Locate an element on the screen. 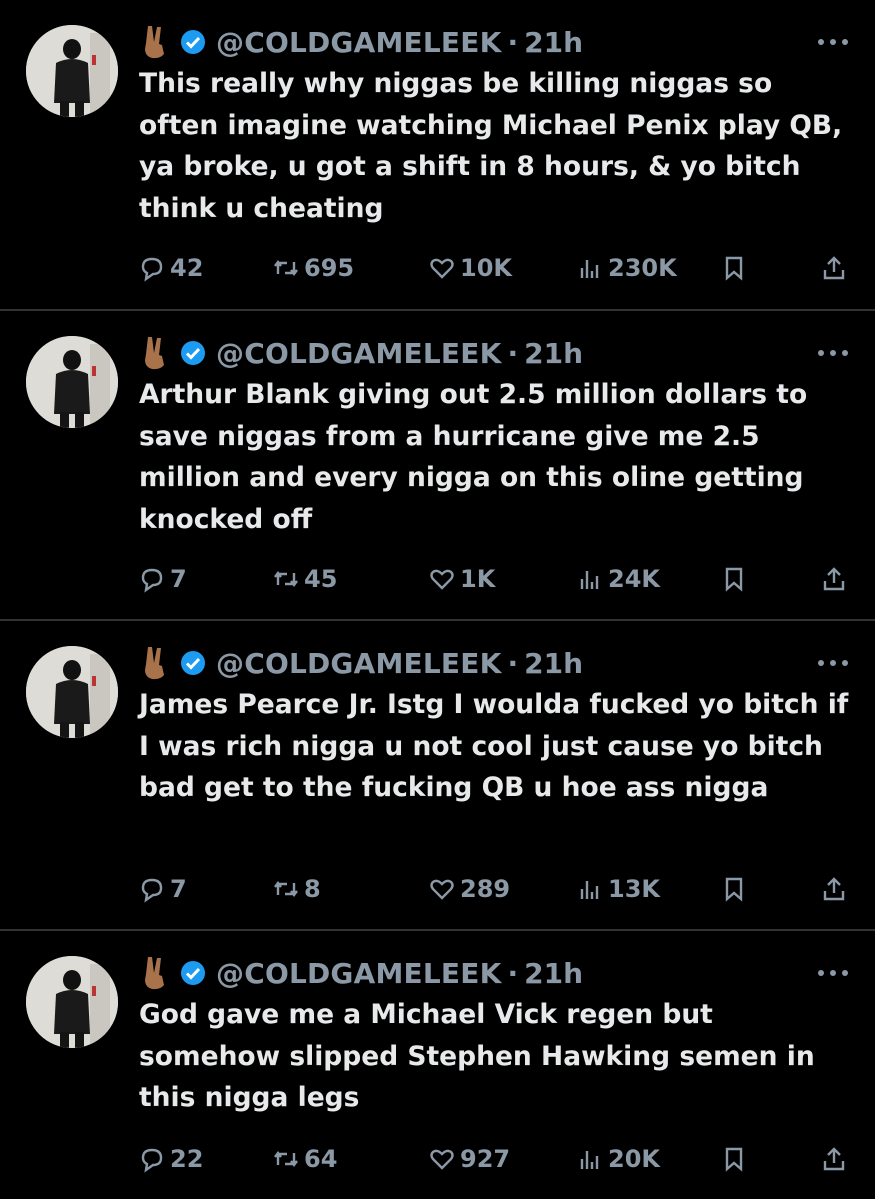 Image resolution: width=875 pixels, height=1199 pixels. reply-button: 42 is located at coordinates (170, 268).